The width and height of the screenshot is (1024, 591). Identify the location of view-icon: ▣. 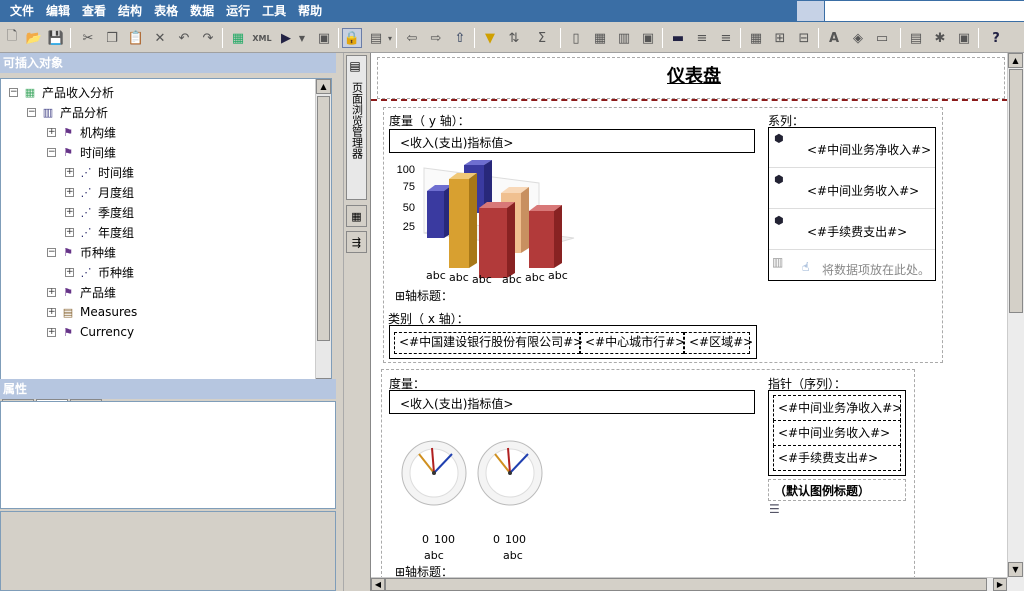
(324, 38).